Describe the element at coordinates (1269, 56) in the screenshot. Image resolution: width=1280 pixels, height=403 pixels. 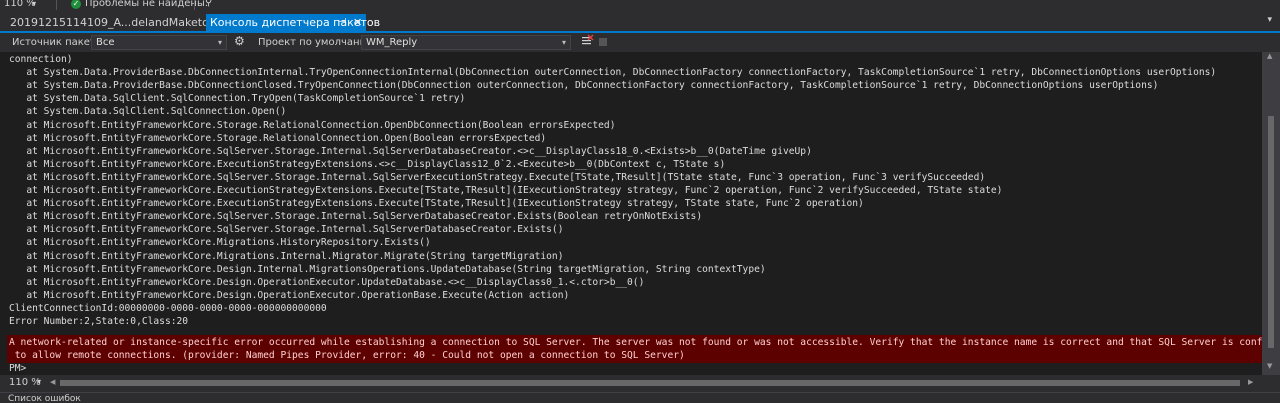
I see `scroll-up-icon: ▲` at that location.